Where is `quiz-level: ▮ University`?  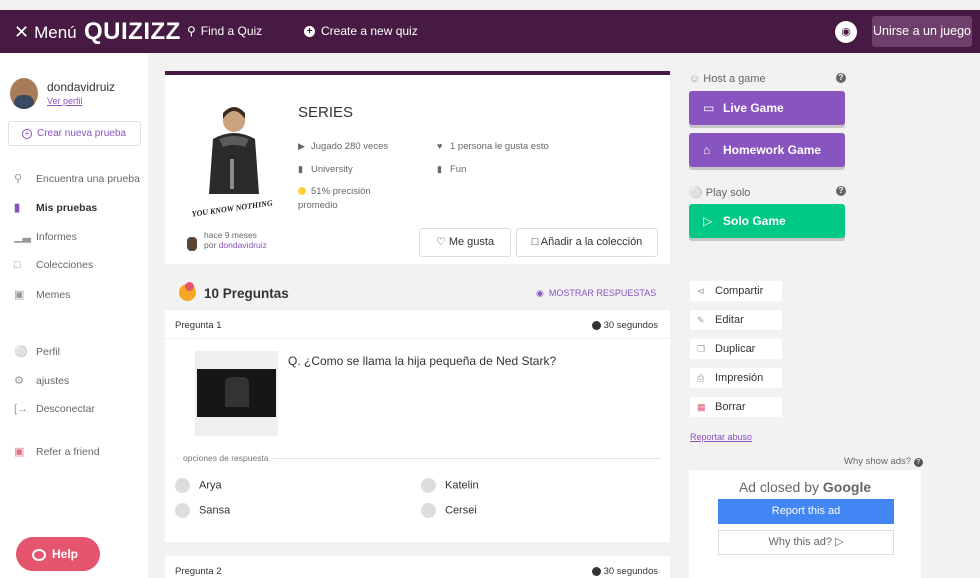 quiz-level: ▮ University is located at coordinates (325, 169).